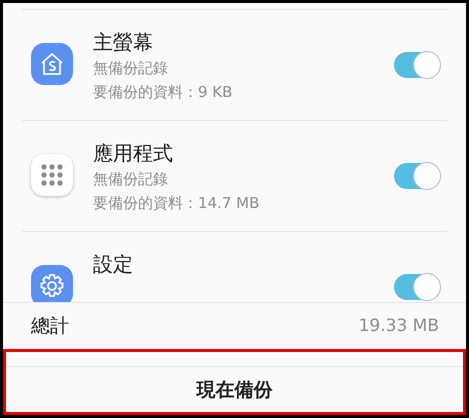 This screenshot has width=469, height=418. I want to click on apps-grid-icon, so click(52, 175).